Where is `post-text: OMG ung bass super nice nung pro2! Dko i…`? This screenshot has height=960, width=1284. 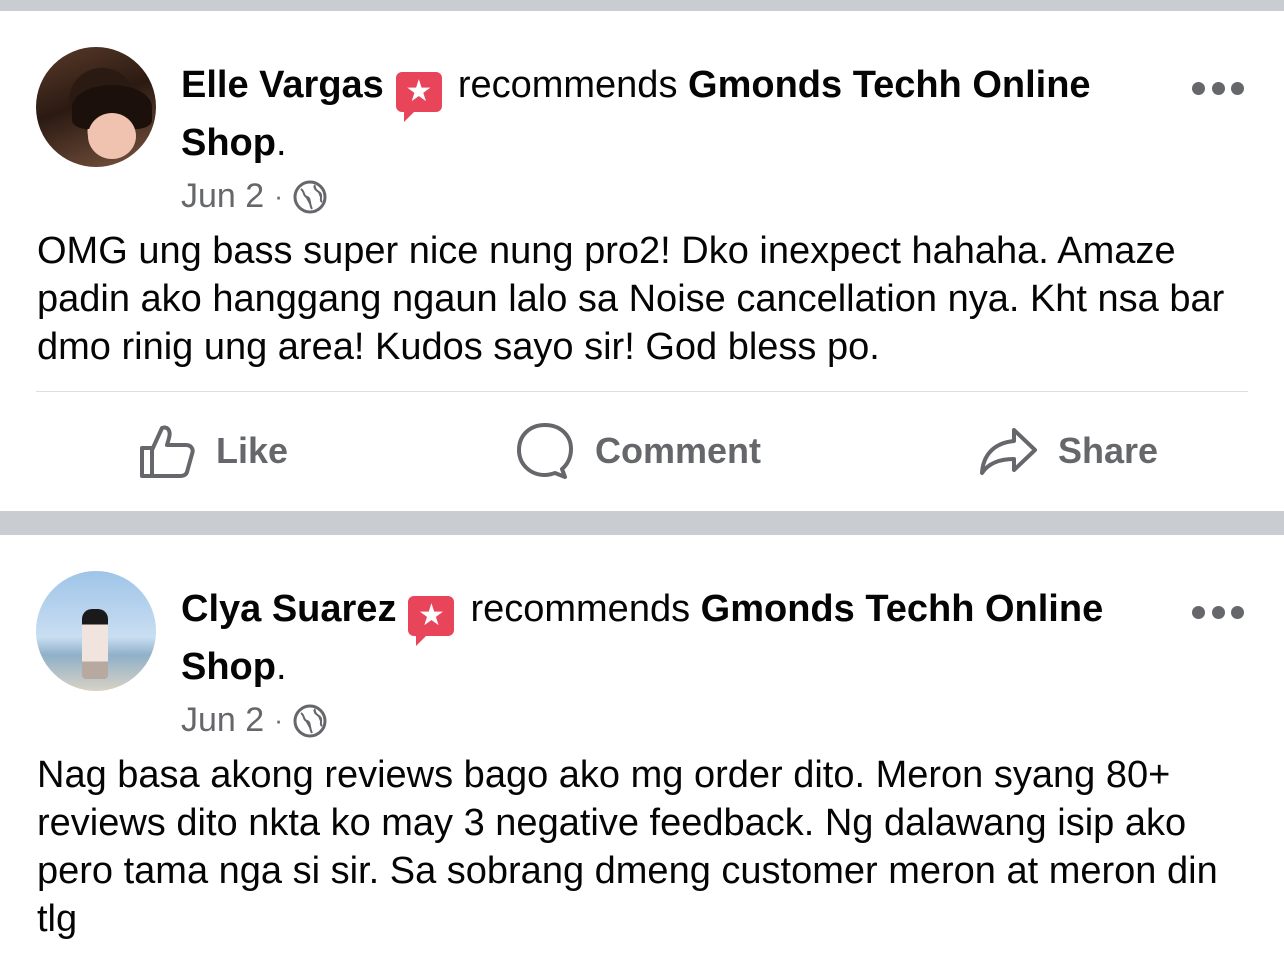 post-text: OMG ung bass super nice nung pro2! Dko i… is located at coordinates (631, 299).